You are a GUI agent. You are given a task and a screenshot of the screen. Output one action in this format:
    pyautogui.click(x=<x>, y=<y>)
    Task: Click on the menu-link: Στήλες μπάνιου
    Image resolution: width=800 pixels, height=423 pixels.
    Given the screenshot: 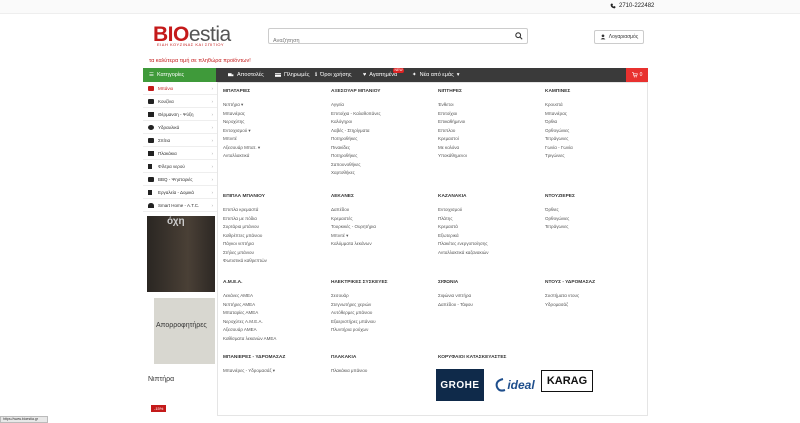 What is the action you would take?
    pyautogui.click(x=245, y=253)
    